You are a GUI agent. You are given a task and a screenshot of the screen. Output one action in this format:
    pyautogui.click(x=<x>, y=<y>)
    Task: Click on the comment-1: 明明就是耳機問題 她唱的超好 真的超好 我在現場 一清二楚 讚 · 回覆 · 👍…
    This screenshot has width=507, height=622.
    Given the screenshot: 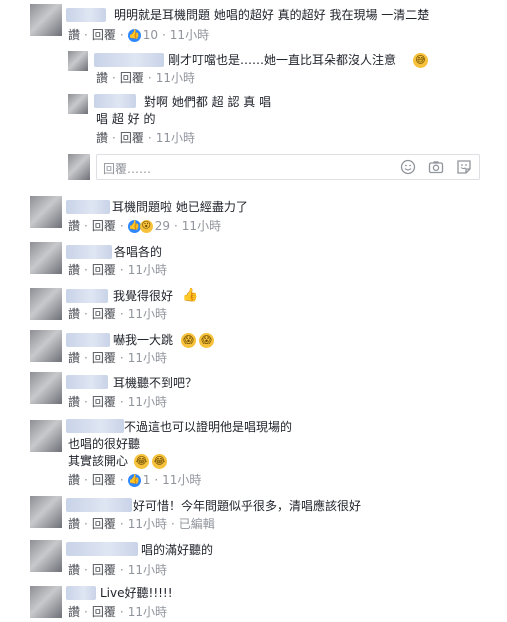 What is the action you would take?
    pyautogui.click(x=253, y=23)
    